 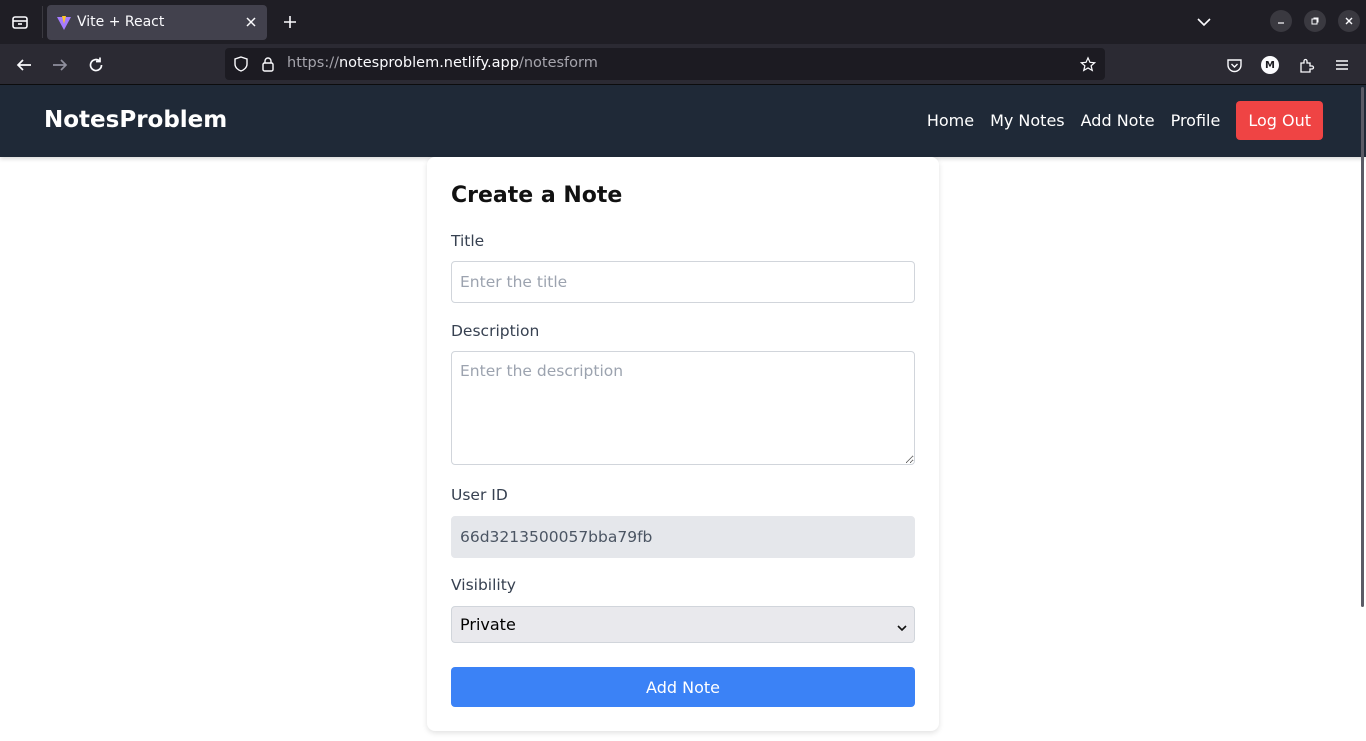 I want to click on extensions-icon, so click(x=1306, y=65).